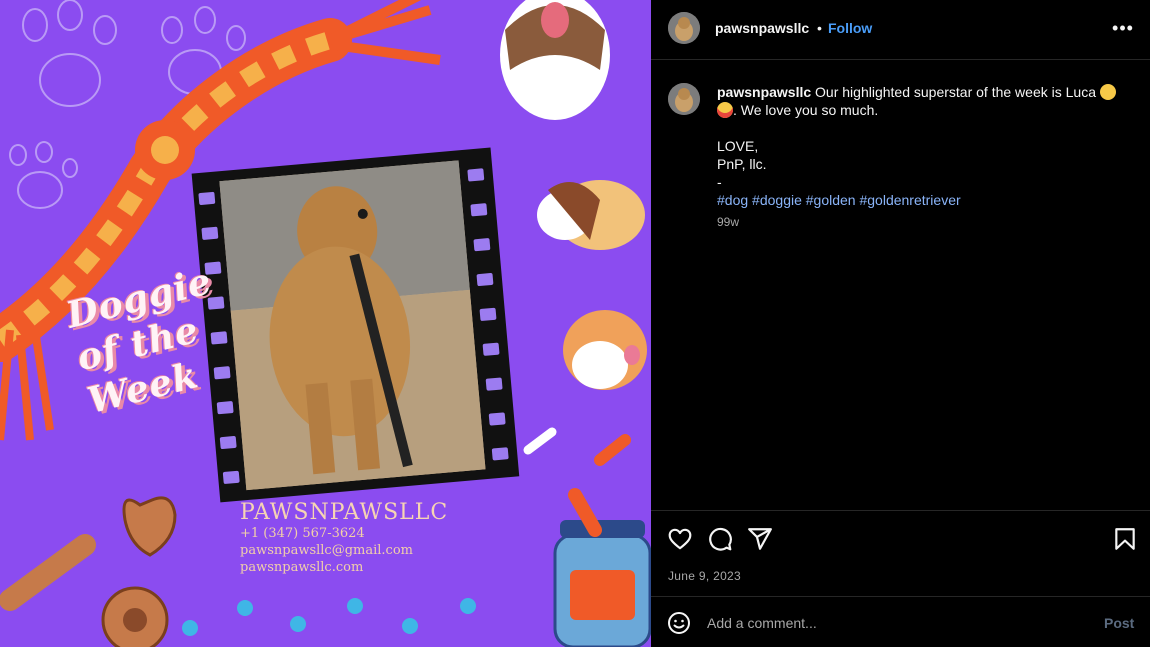  I want to click on post-comment-button: Post, so click(1119, 623).